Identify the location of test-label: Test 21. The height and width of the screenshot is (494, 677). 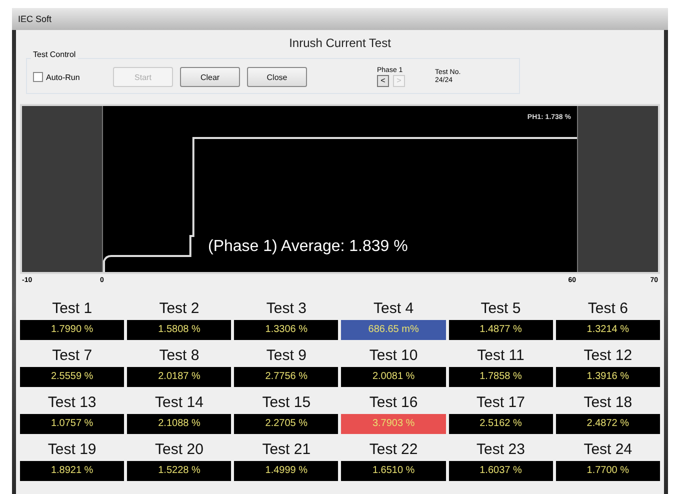
(286, 450).